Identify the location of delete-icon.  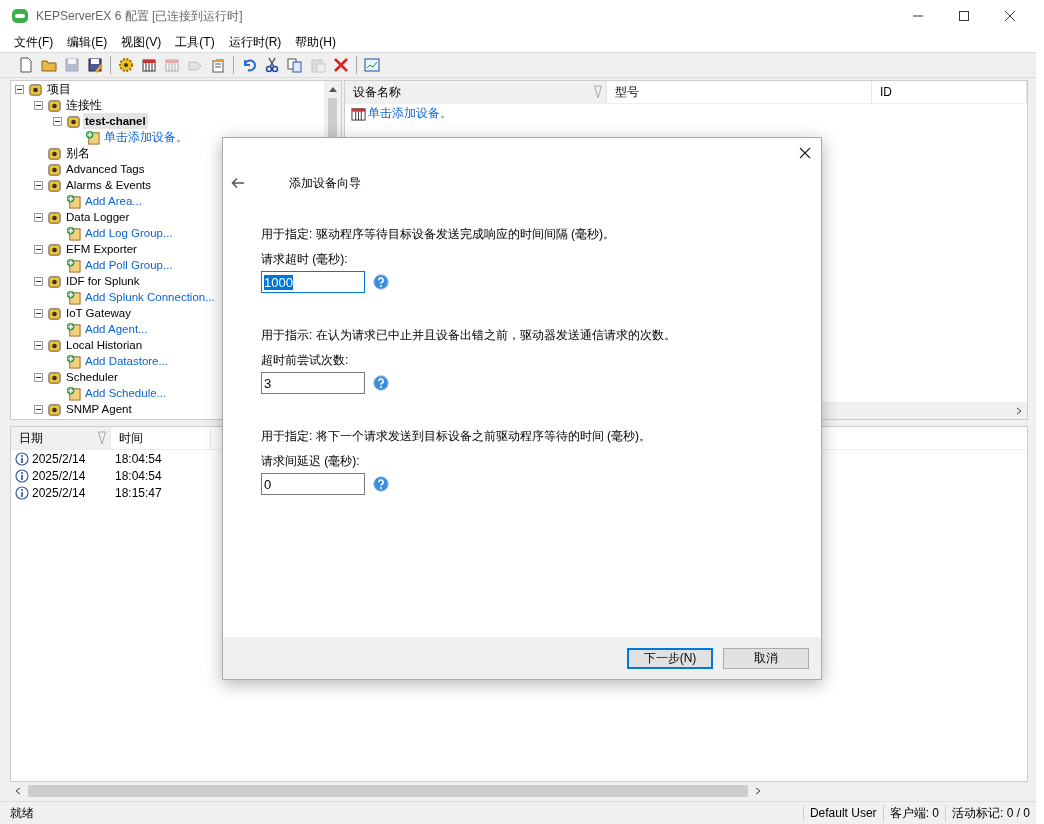
(341, 65).